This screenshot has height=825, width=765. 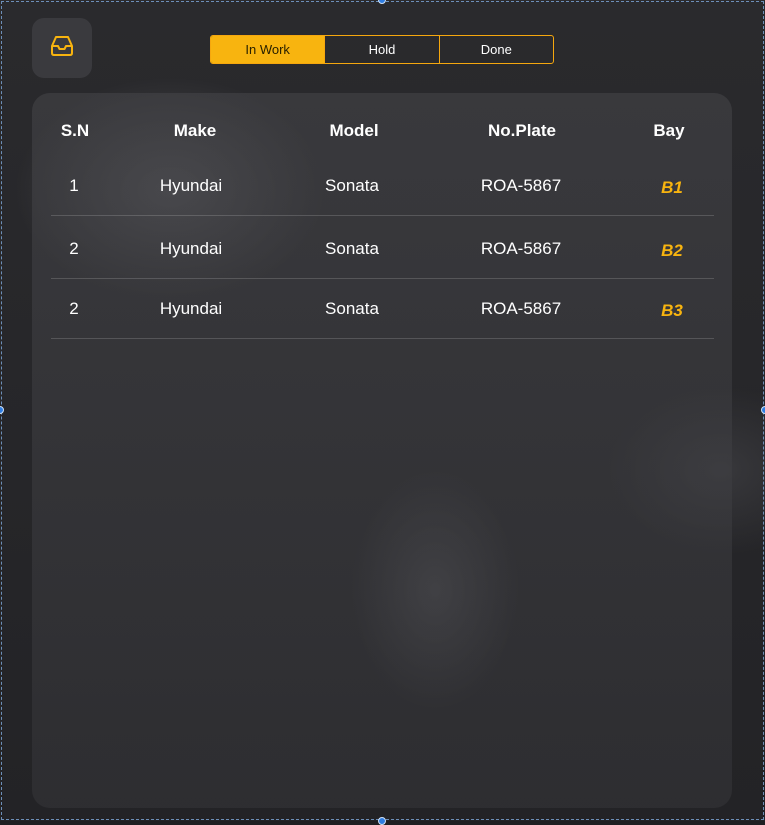 What do you see at coordinates (672, 310) in the screenshot?
I see `row-bay: B3` at bounding box center [672, 310].